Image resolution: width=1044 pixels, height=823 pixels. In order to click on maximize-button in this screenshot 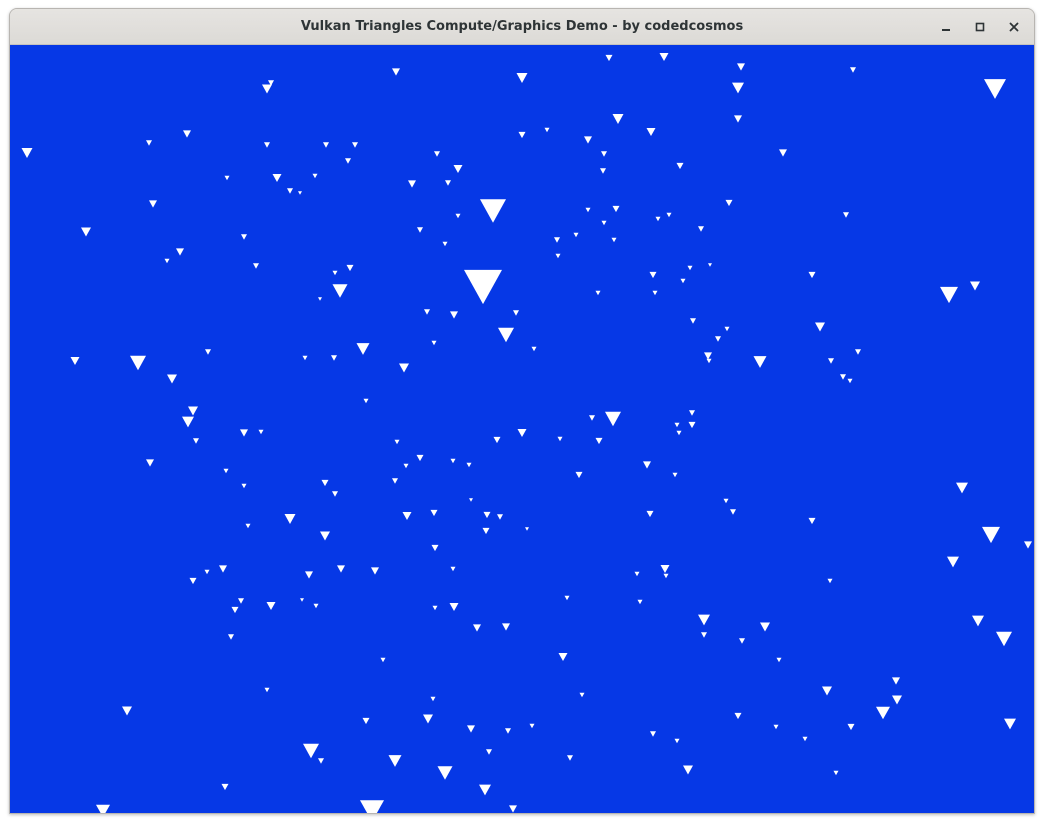, I will do `click(980, 27)`.